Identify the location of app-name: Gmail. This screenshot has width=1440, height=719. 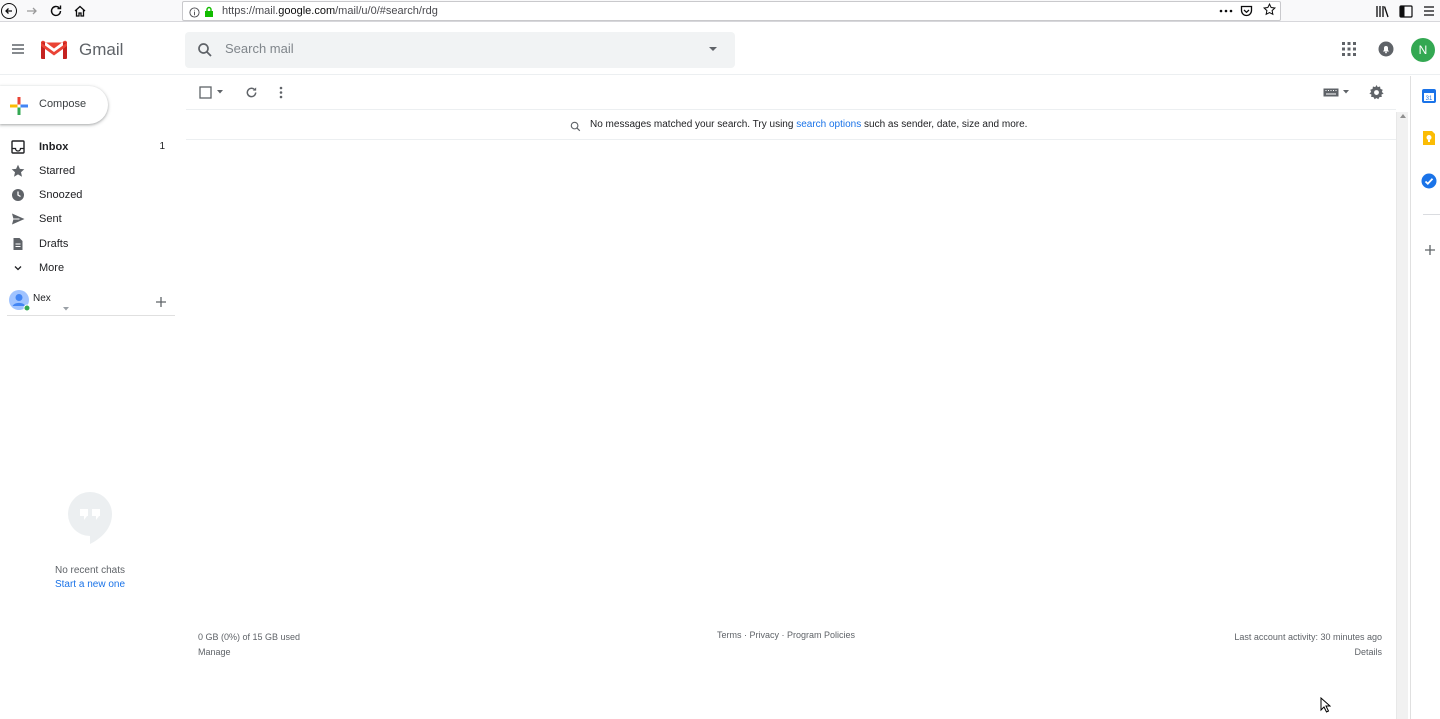
(101, 50).